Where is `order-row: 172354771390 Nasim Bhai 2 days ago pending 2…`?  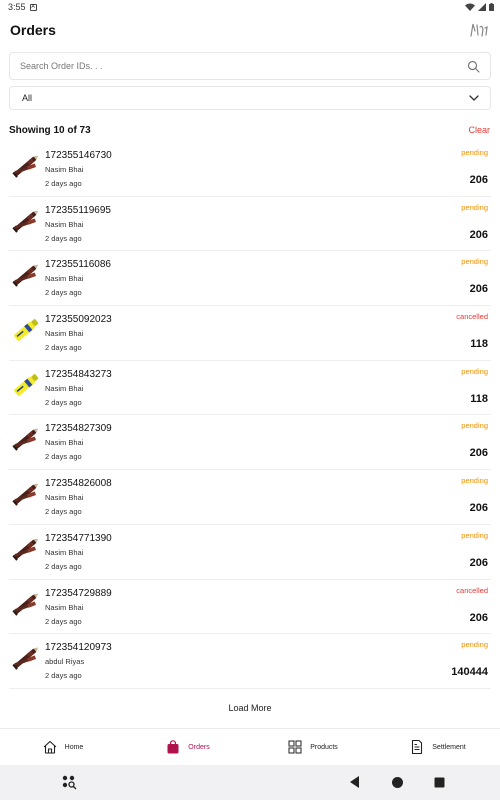 order-row: 172354771390 Nasim Bhai 2 days ago pending 2… is located at coordinates (250, 552).